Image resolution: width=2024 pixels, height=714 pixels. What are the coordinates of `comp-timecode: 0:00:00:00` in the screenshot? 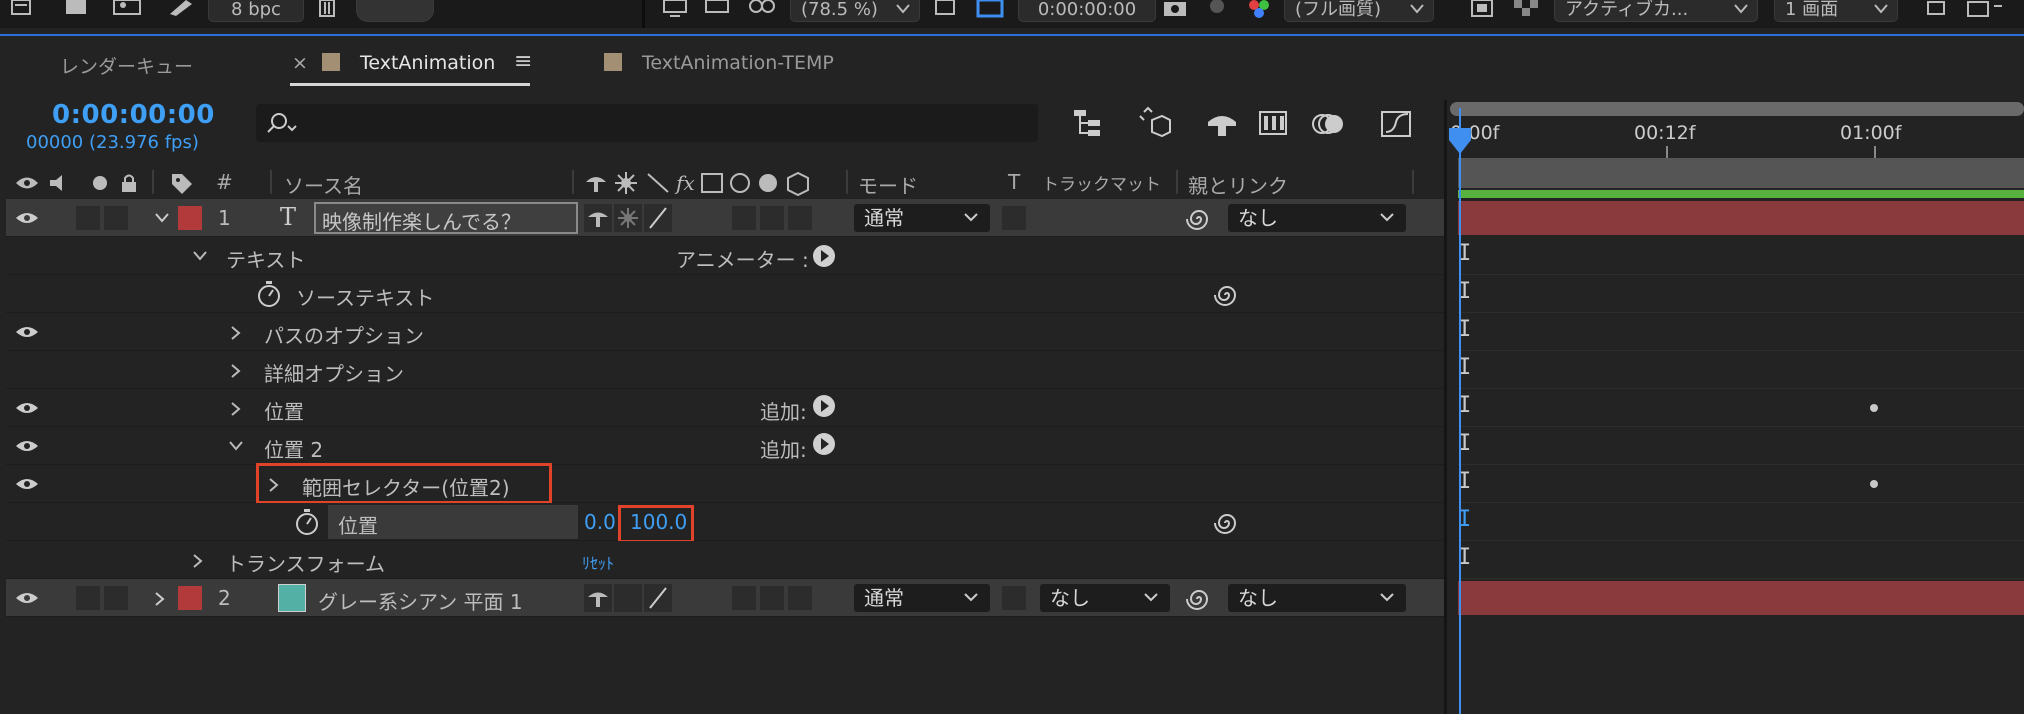 It's located at (133, 115).